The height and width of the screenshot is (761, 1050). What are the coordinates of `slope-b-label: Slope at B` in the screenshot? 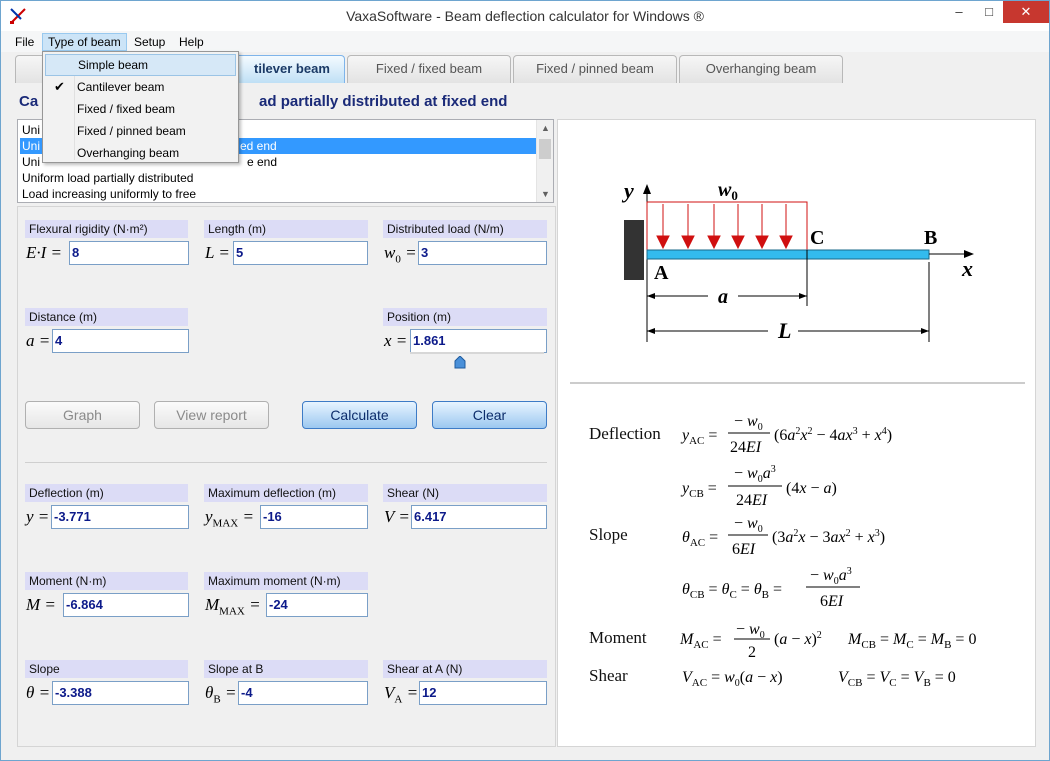 It's located at (286, 669).